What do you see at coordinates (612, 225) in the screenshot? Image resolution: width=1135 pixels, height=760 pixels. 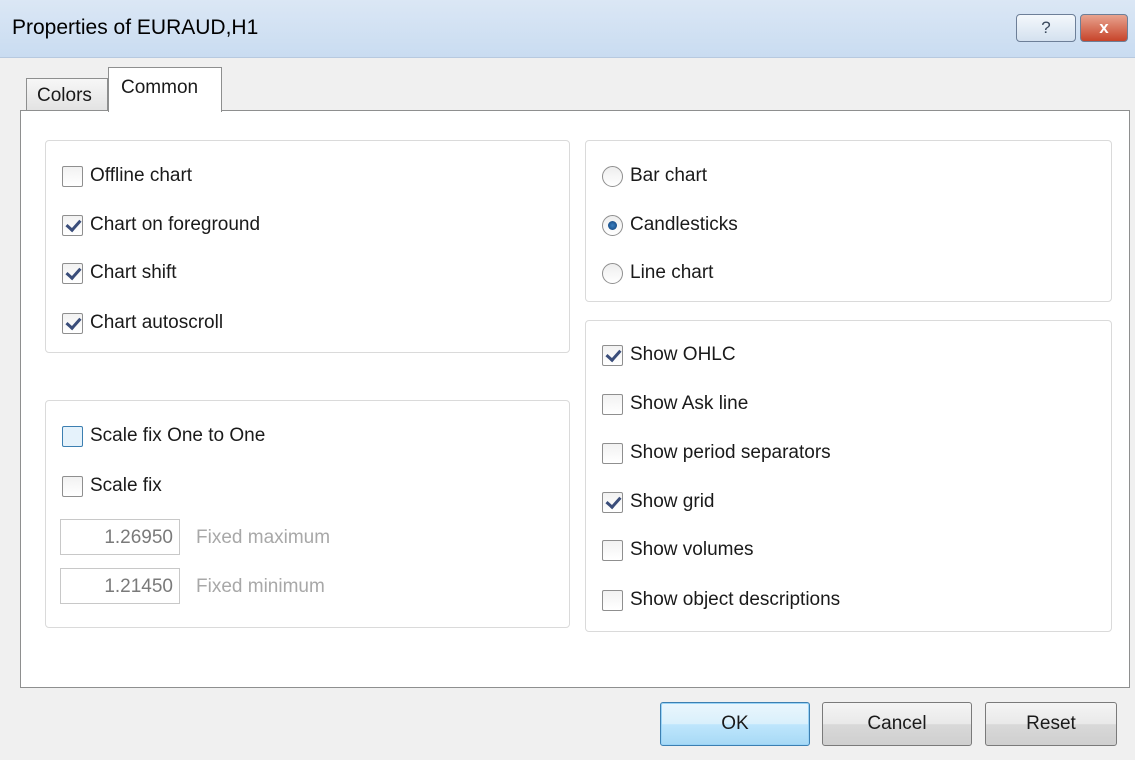 I see `candlesticks-radio` at bounding box center [612, 225].